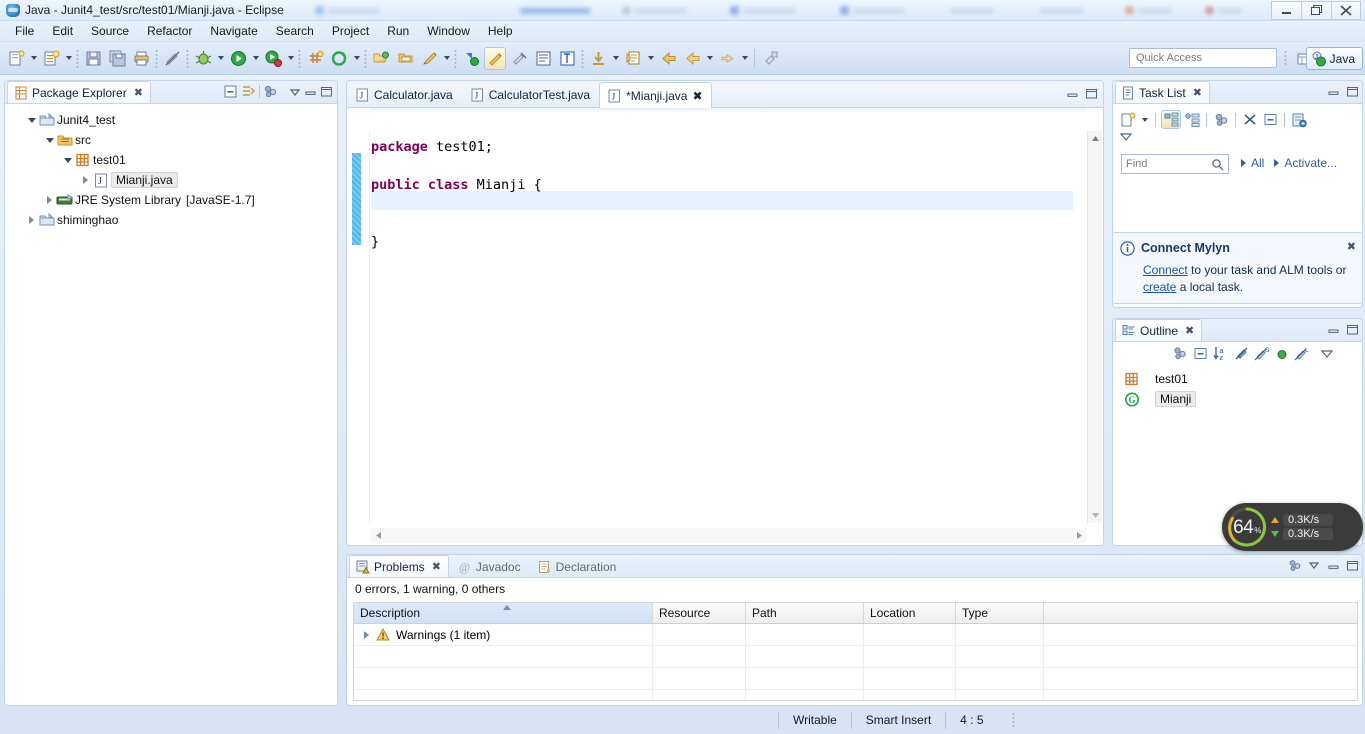 This screenshot has height=734, width=1365. I want to click on sort-icon, so click(1180, 353).